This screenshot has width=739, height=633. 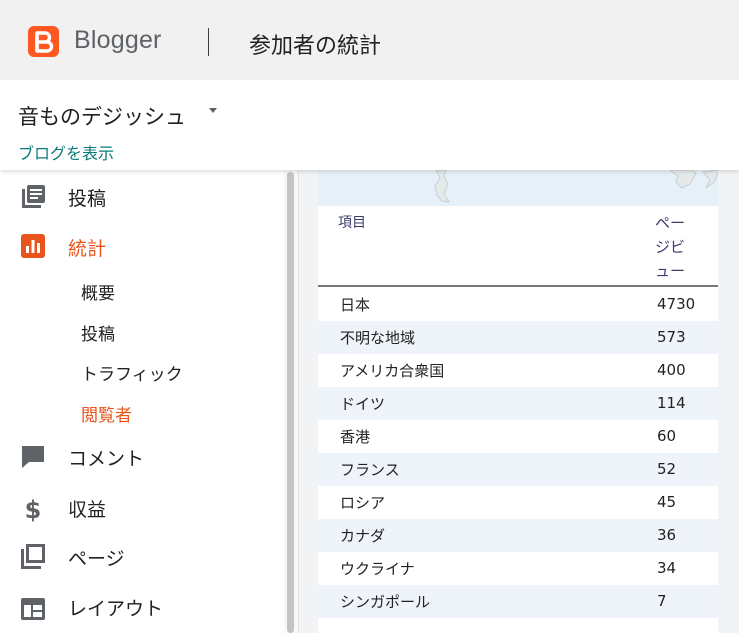 I want to click on table-row: シンガポール 7, so click(x=518, y=601).